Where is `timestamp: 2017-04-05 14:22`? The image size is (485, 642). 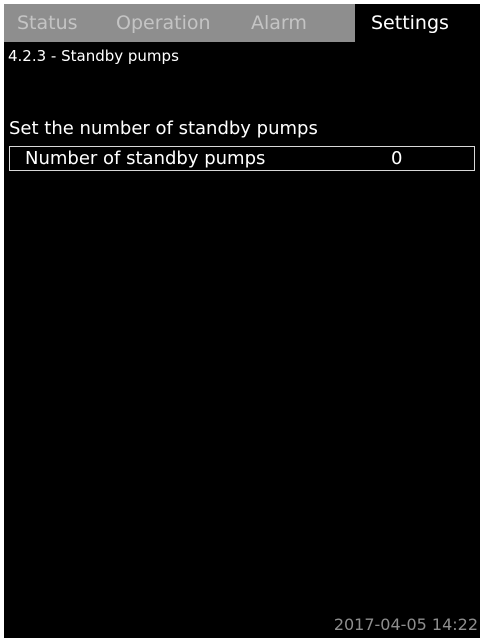 timestamp: 2017-04-05 14:22 is located at coordinates (405, 624).